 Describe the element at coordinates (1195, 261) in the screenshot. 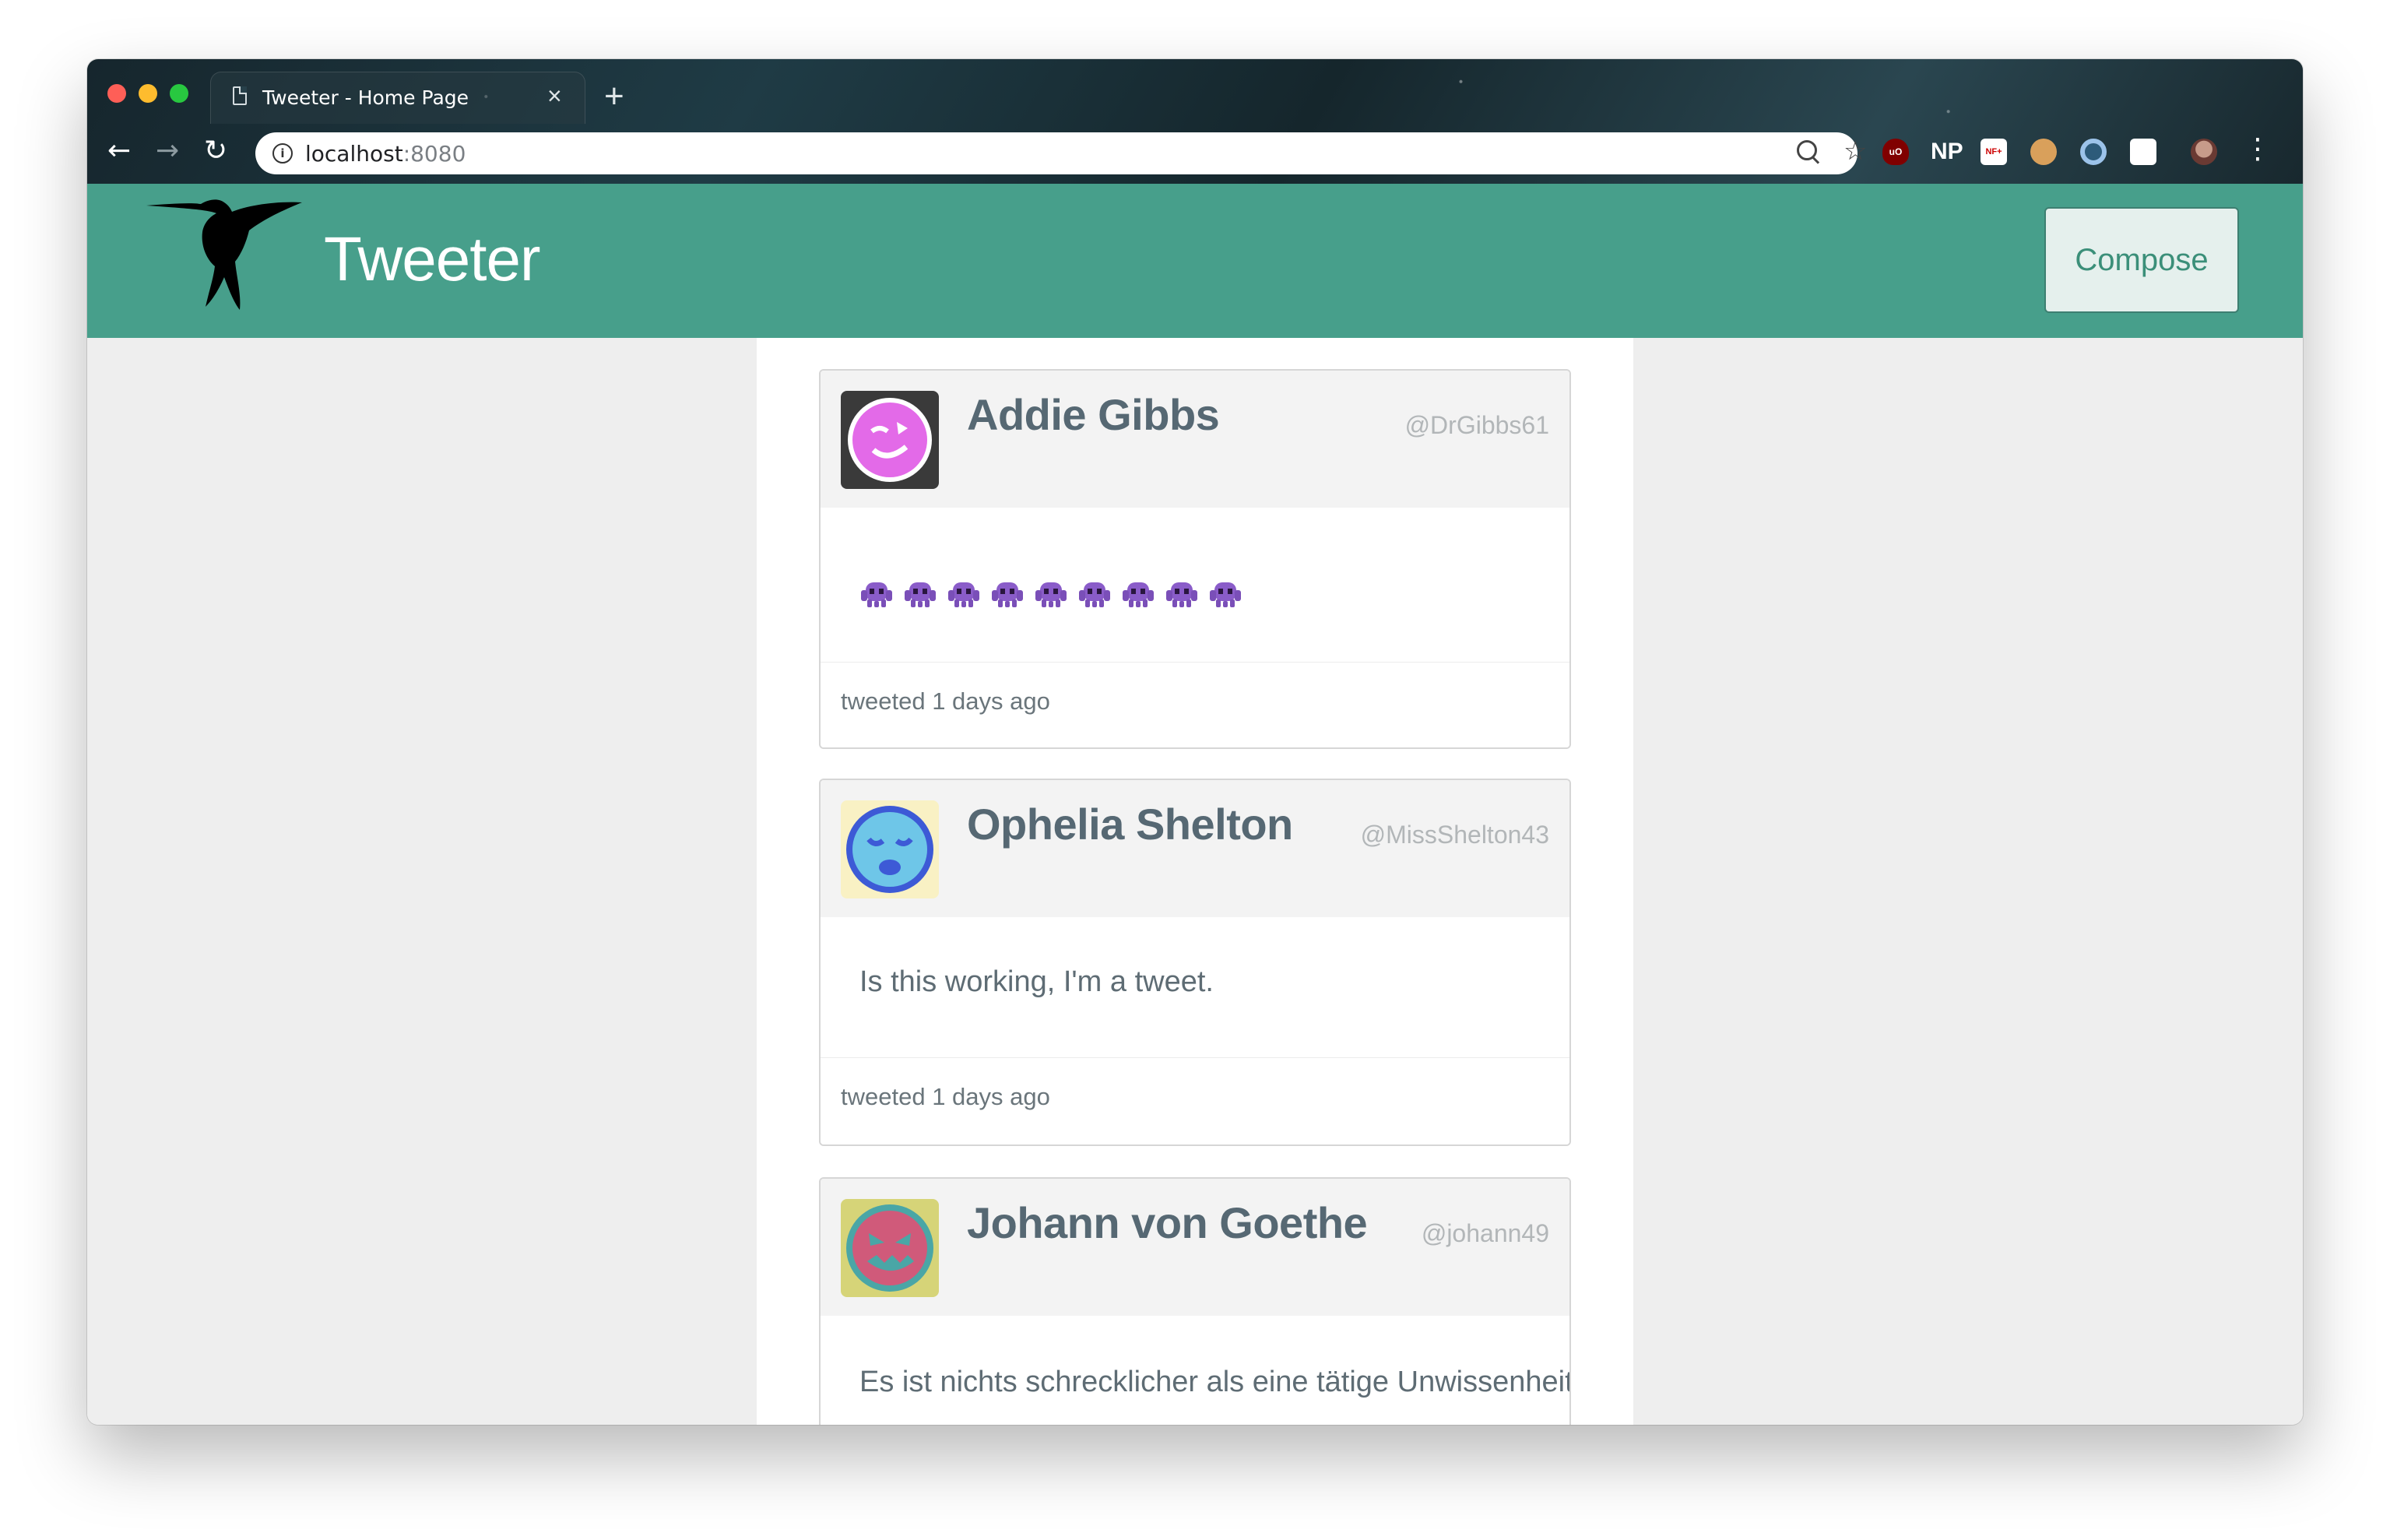

I see `app-header: Tweeter Compose` at that location.